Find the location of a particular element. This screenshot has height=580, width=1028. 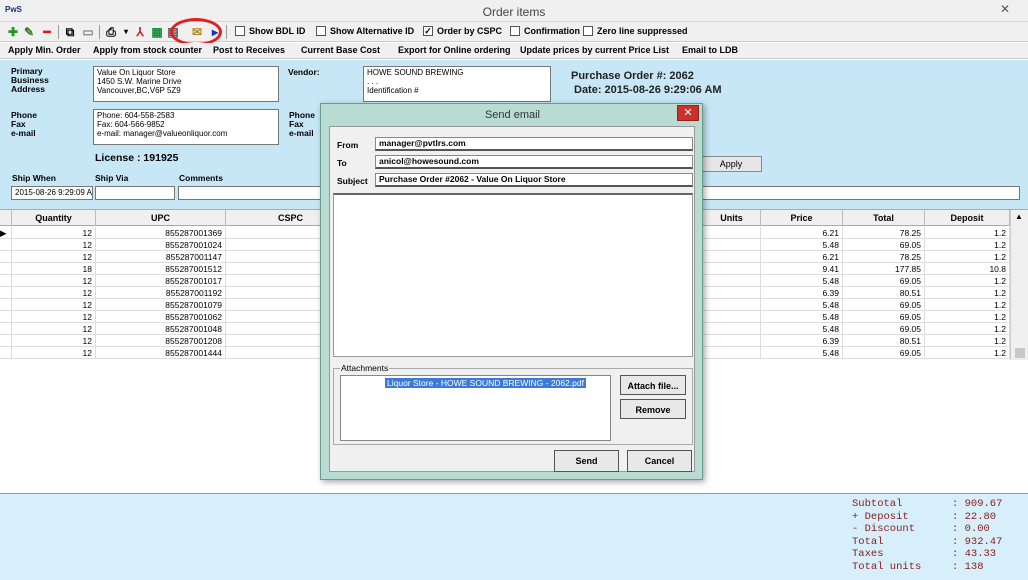

upc-cell: 855287001208 is located at coordinates (161, 341).